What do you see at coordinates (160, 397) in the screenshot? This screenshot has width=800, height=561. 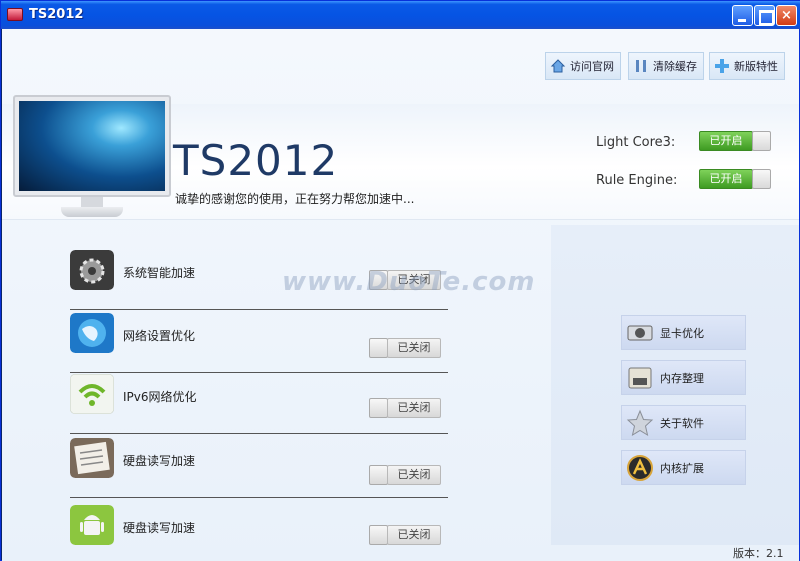 I see `feature-label: IPv6网络优化` at bounding box center [160, 397].